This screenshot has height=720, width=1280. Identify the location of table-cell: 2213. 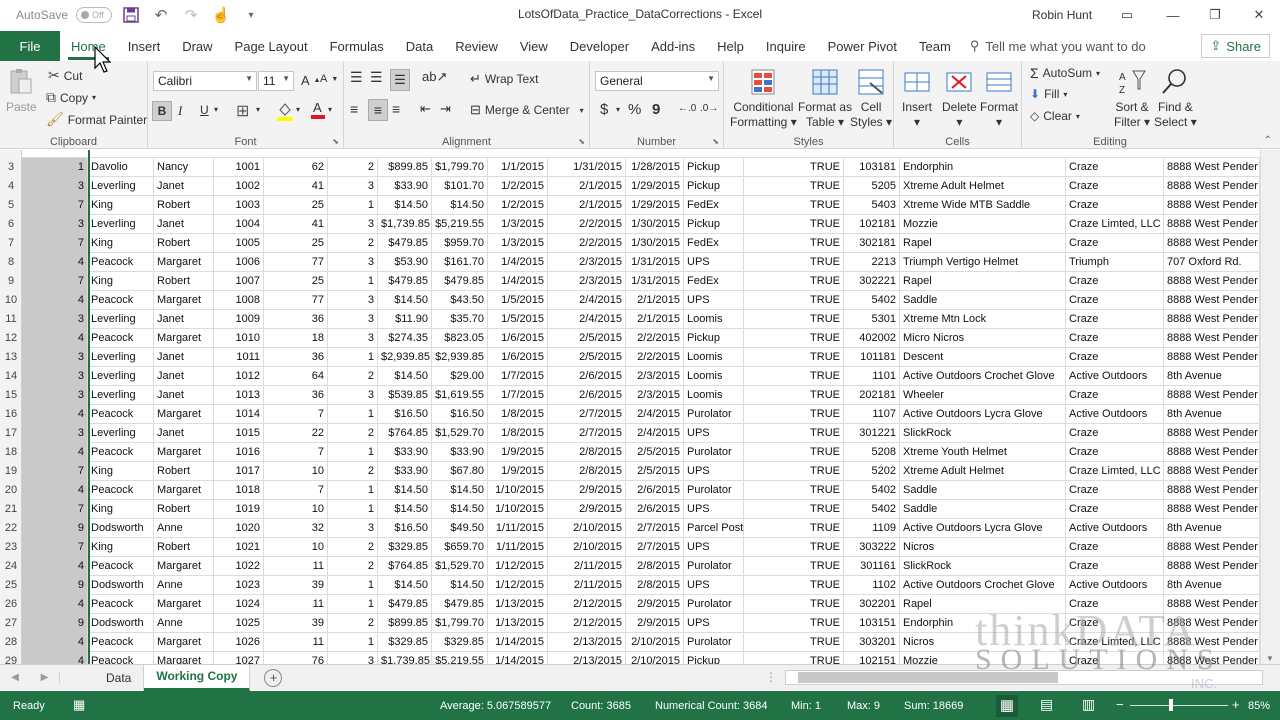
(872, 262).